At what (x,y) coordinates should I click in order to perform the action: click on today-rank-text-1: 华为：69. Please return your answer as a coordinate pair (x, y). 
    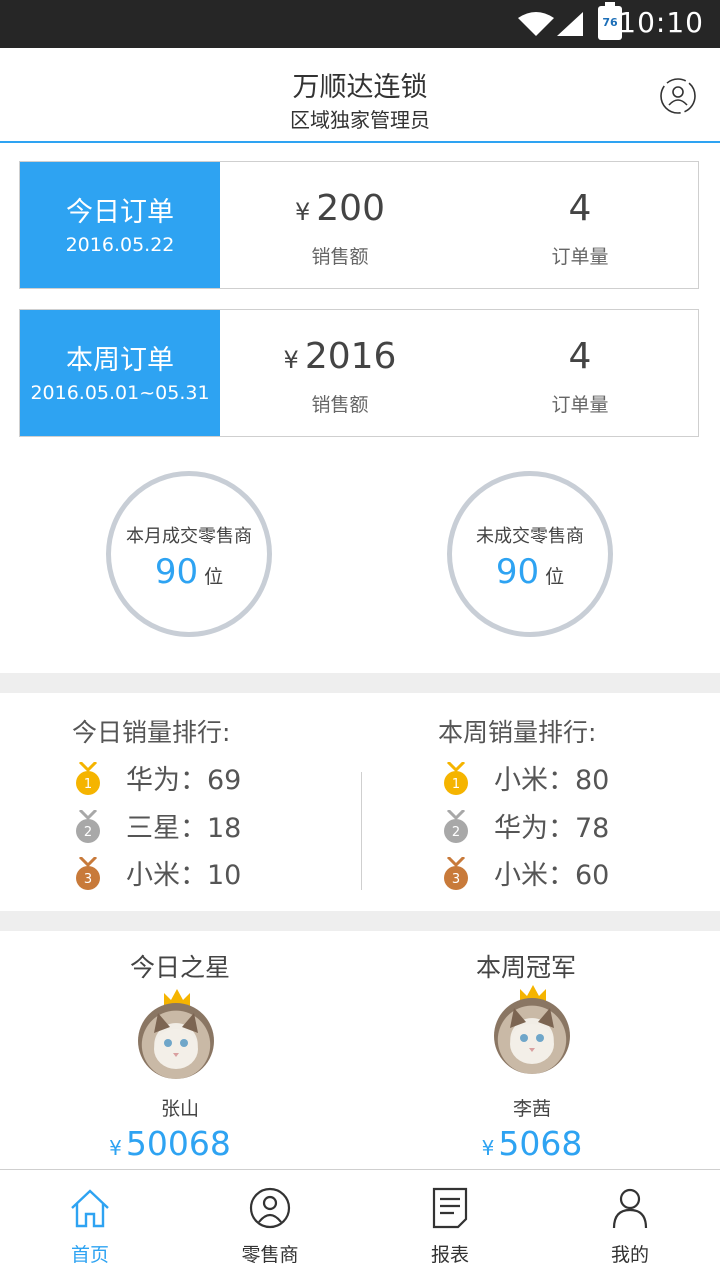
    Looking at the image, I should click on (184, 780).